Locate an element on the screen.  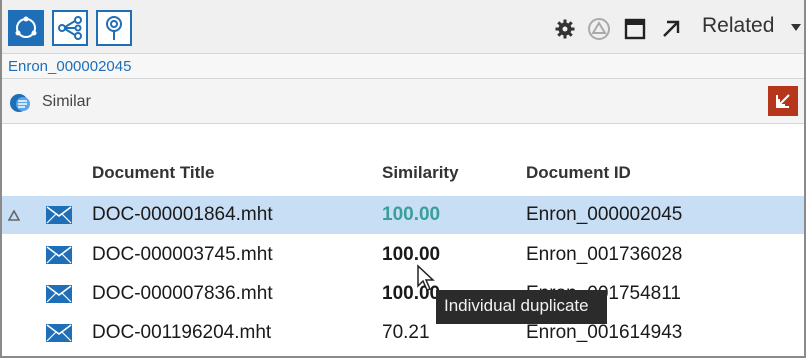
collapse-icon is located at coordinates (783, 101).